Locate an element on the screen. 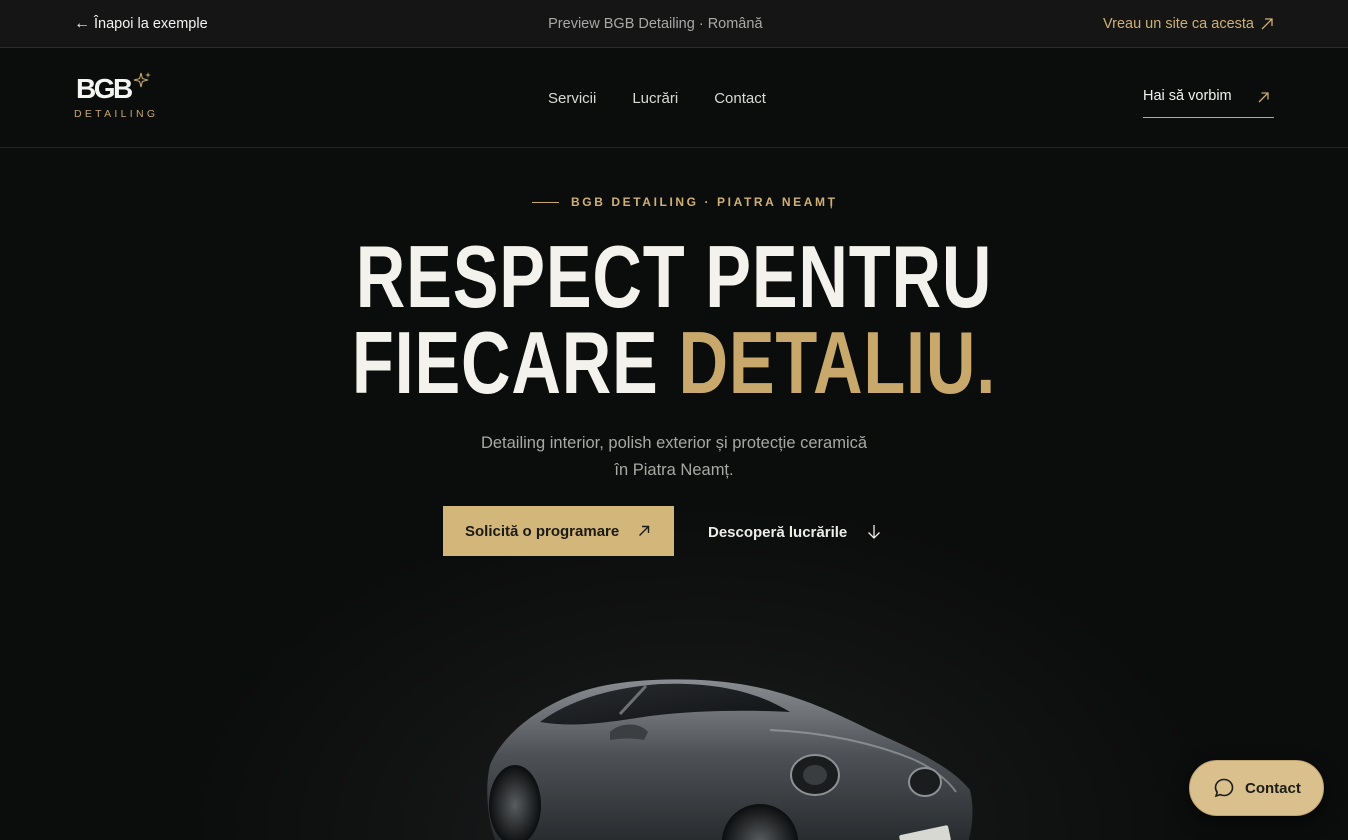  want-site-label: Vreau un site ca acesta is located at coordinates (1178, 23).